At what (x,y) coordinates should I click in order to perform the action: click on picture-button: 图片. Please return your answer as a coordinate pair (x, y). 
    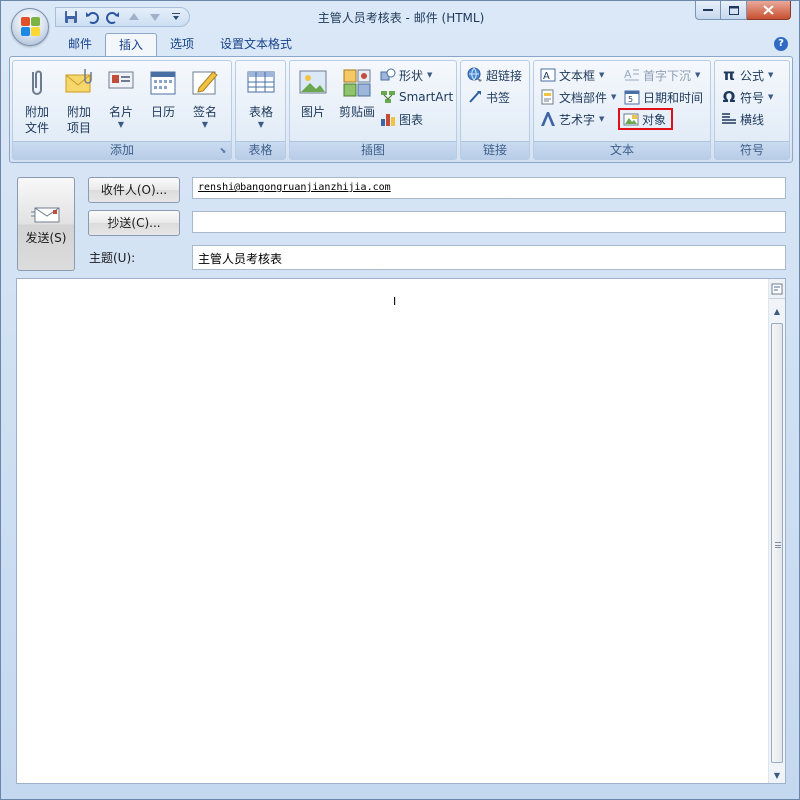
    Looking at the image, I should click on (313, 100).